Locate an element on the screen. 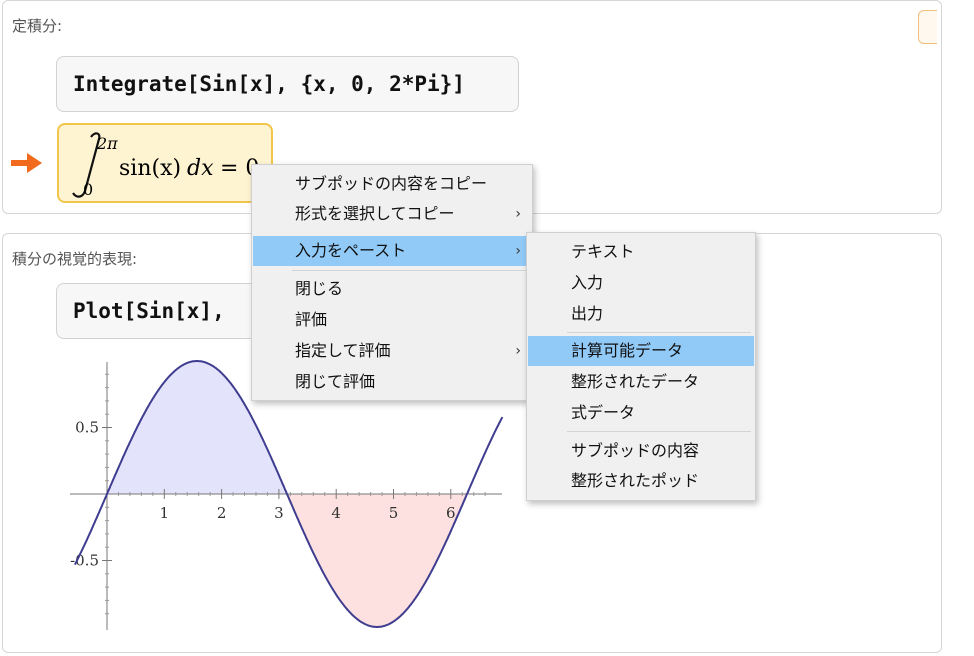 The width and height of the screenshot is (974, 656). x-tick-label: 2 is located at coordinates (222, 513).